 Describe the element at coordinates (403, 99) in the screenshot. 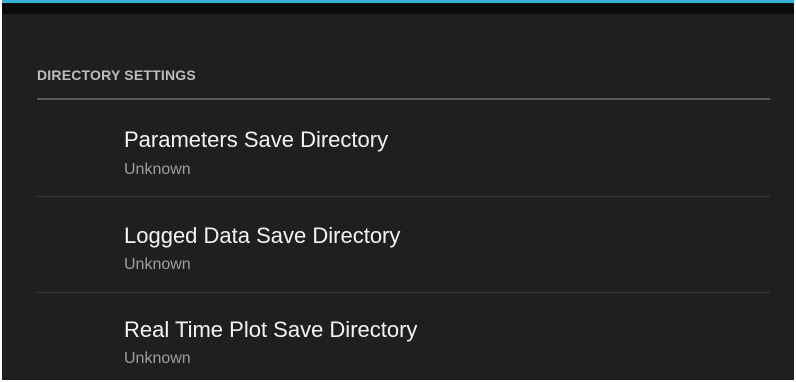

I see `section-divider` at that location.